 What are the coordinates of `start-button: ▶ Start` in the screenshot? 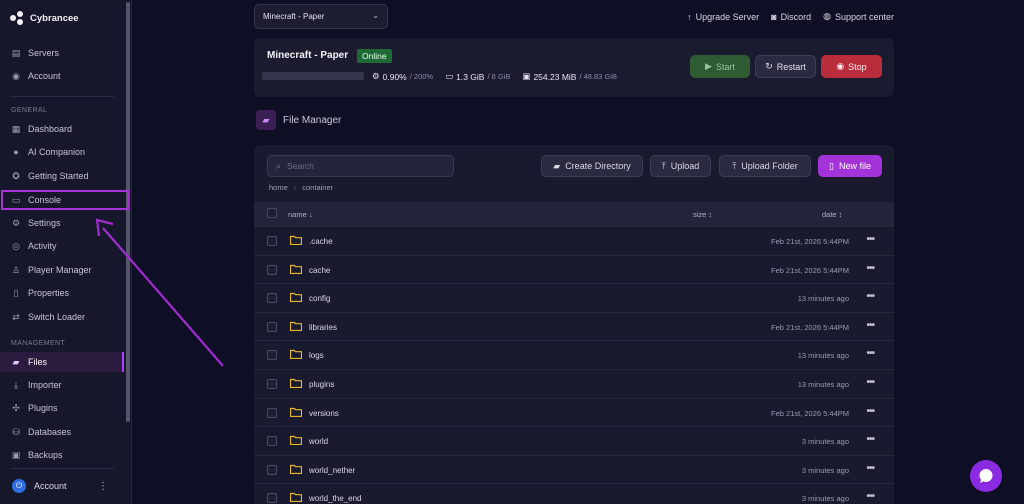 It's located at (720, 66).